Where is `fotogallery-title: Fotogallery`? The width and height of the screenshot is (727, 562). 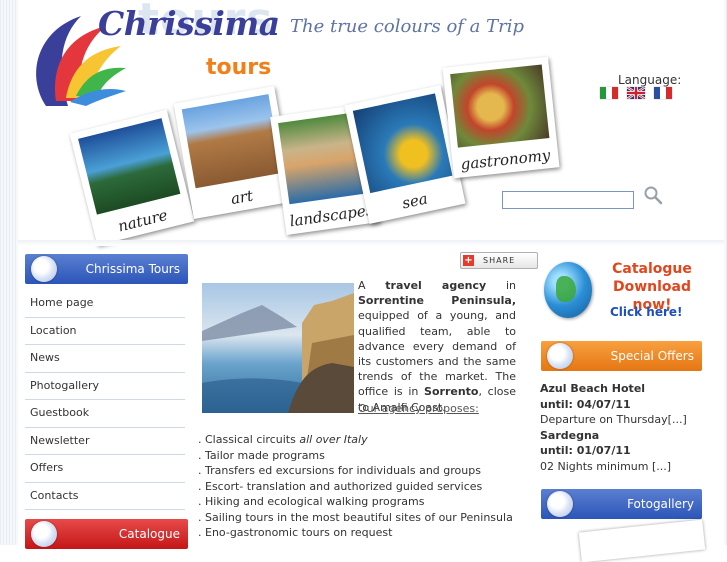
fotogallery-title: Fotogallery is located at coordinates (660, 504).